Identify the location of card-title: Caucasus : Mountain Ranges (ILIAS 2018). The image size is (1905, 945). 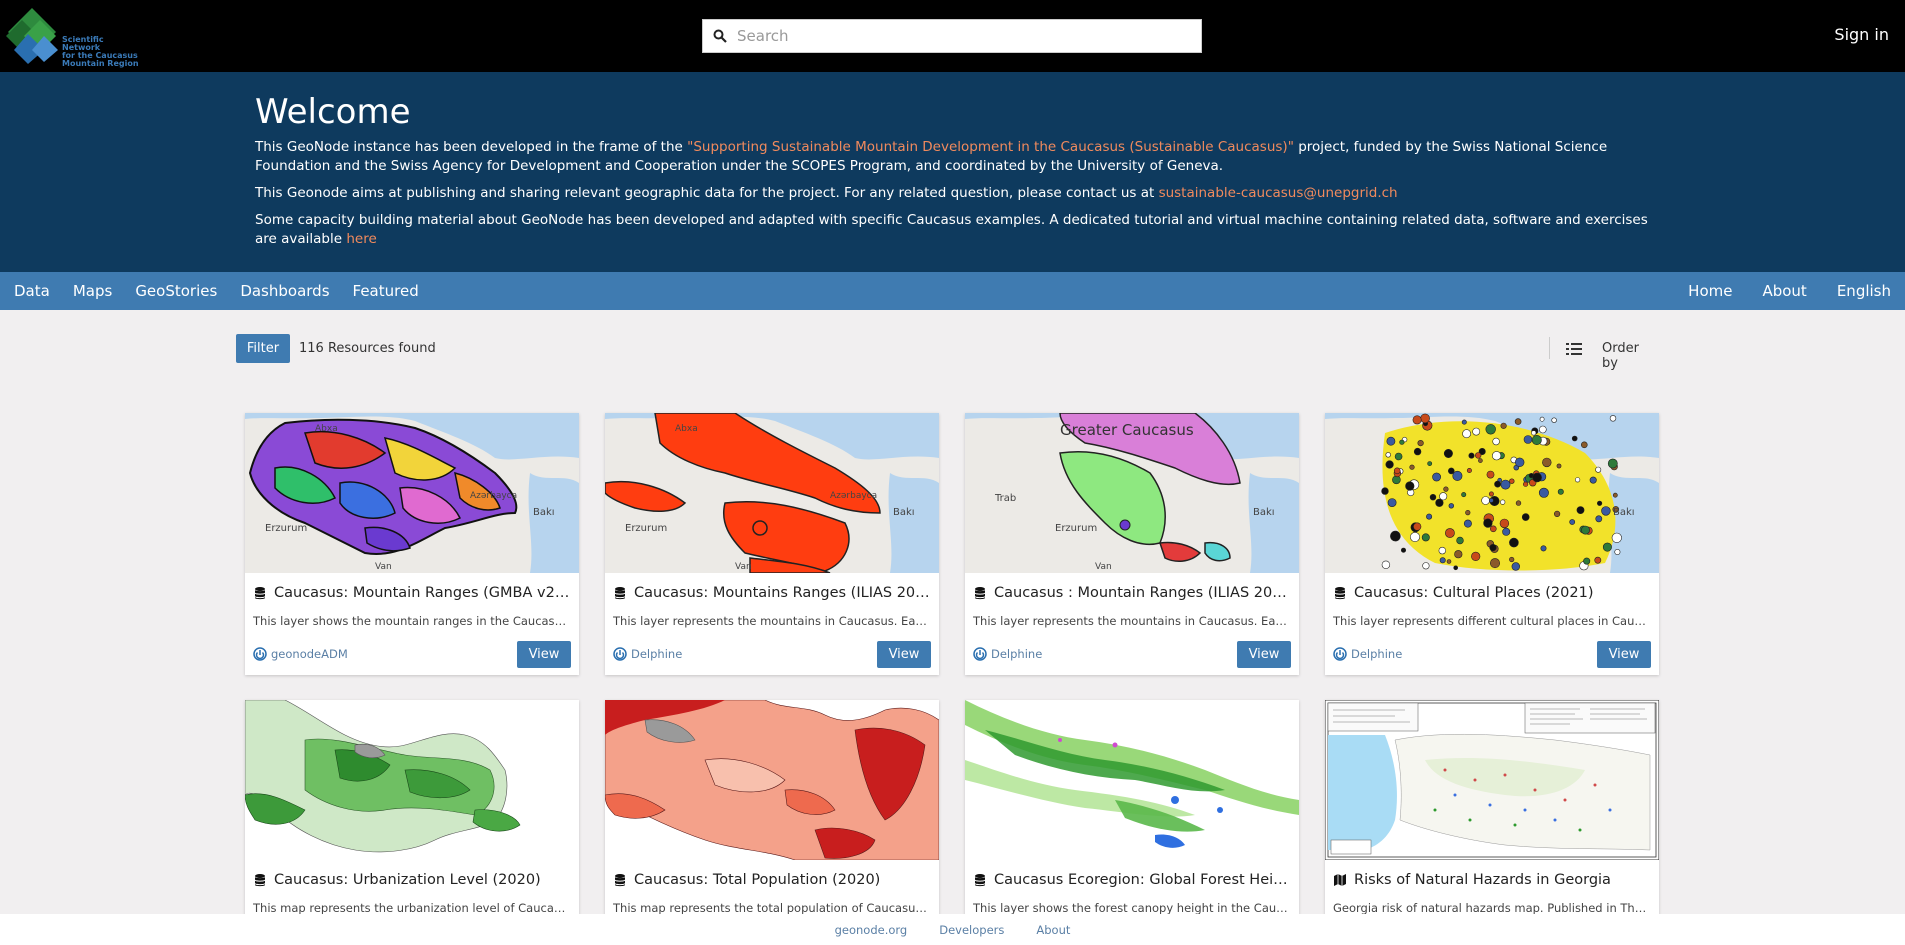
(1133, 593).